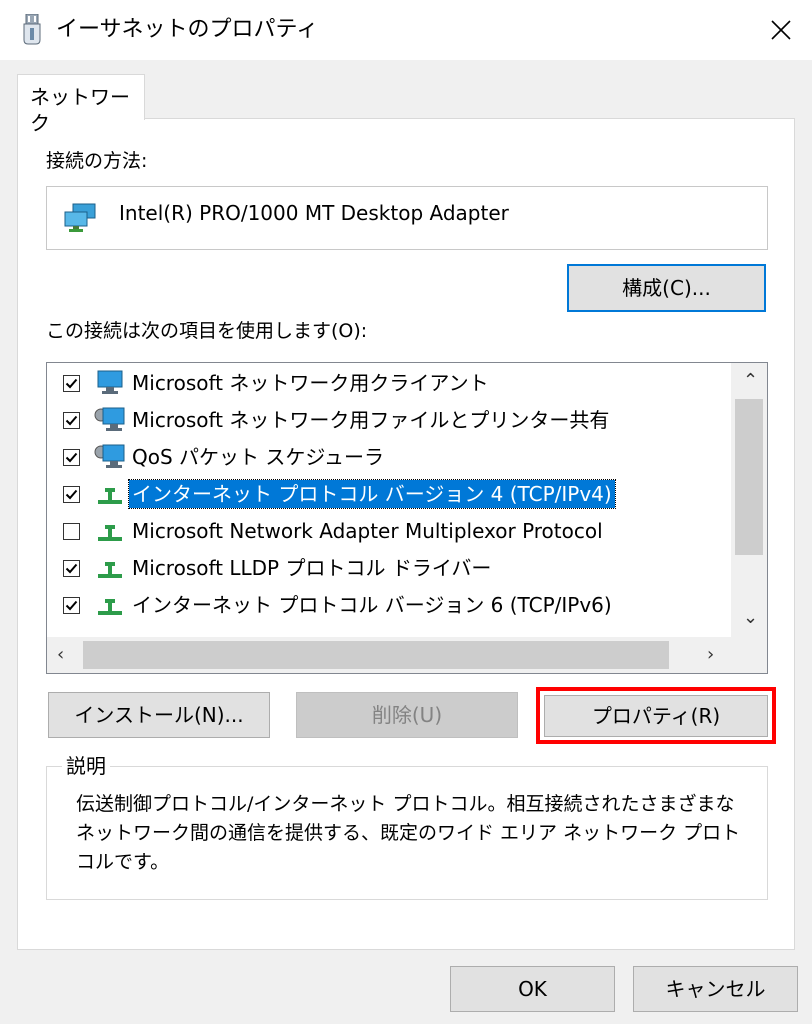 This screenshot has width=812, height=1024. What do you see at coordinates (97, 161) in the screenshot?
I see `connect-using-label: 接続の方法:` at bounding box center [97, 161].